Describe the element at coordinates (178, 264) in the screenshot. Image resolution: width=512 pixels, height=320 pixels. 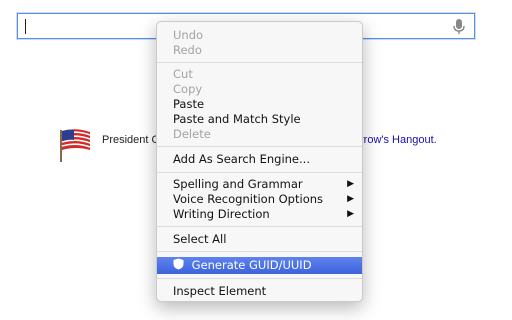
I see `extension-shield-icon` at that location.